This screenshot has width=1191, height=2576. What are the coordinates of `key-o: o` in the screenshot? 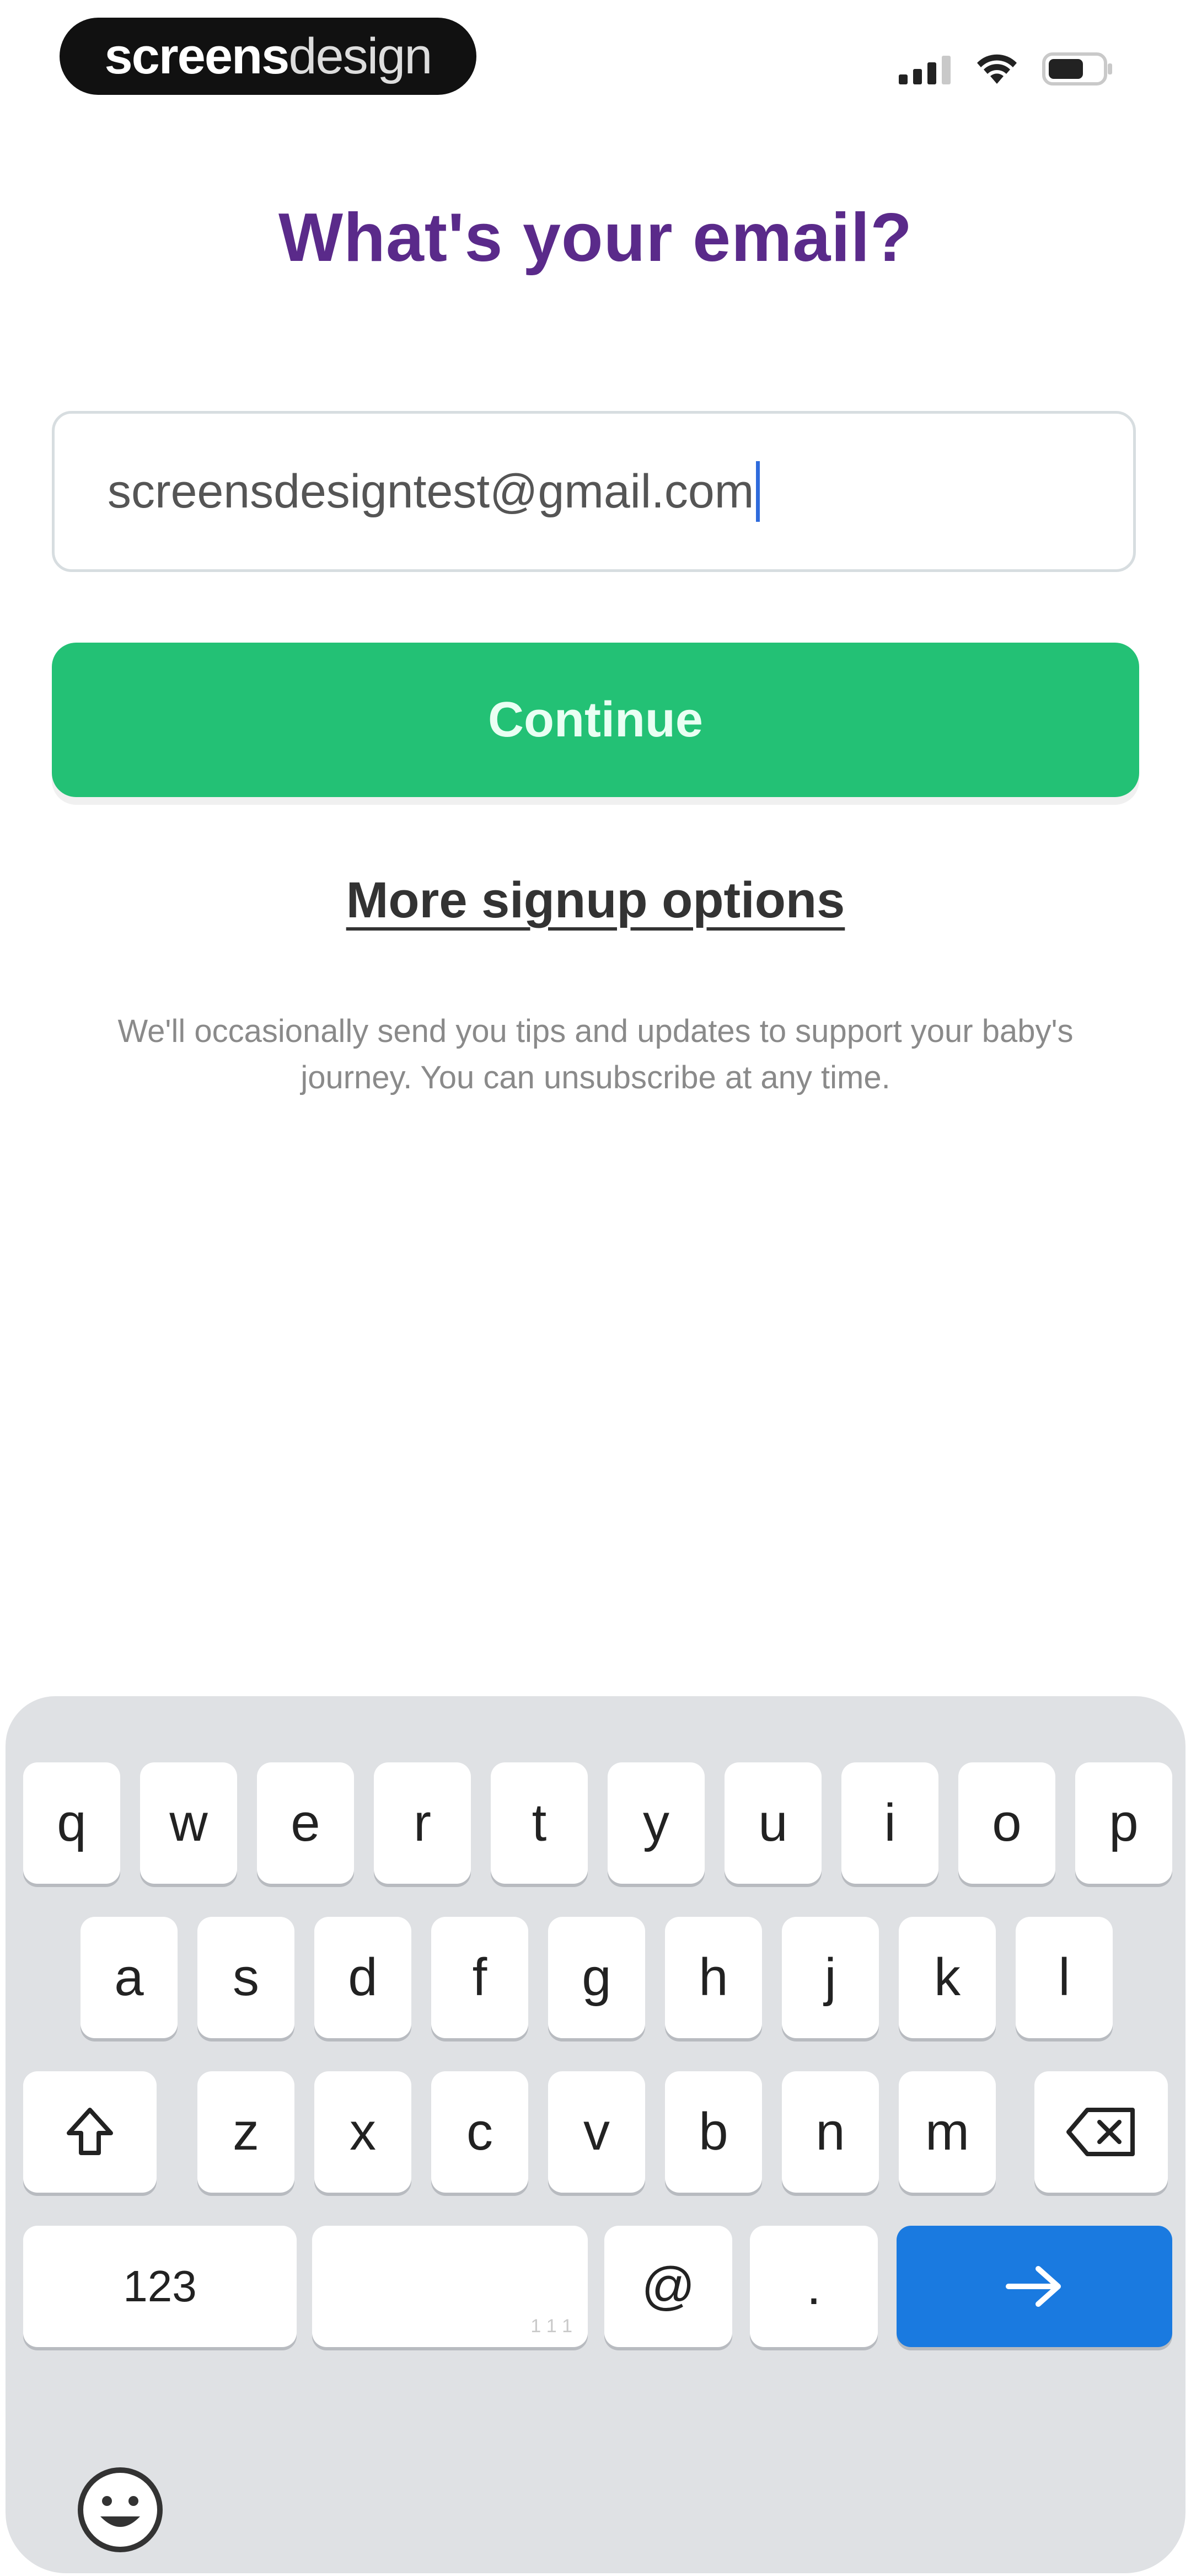 It's located at (1006, 1823).